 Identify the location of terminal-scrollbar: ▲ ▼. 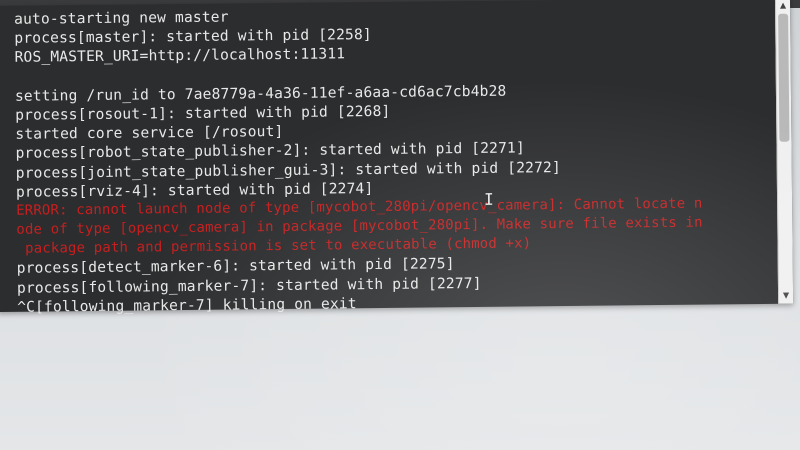
(784, 152).